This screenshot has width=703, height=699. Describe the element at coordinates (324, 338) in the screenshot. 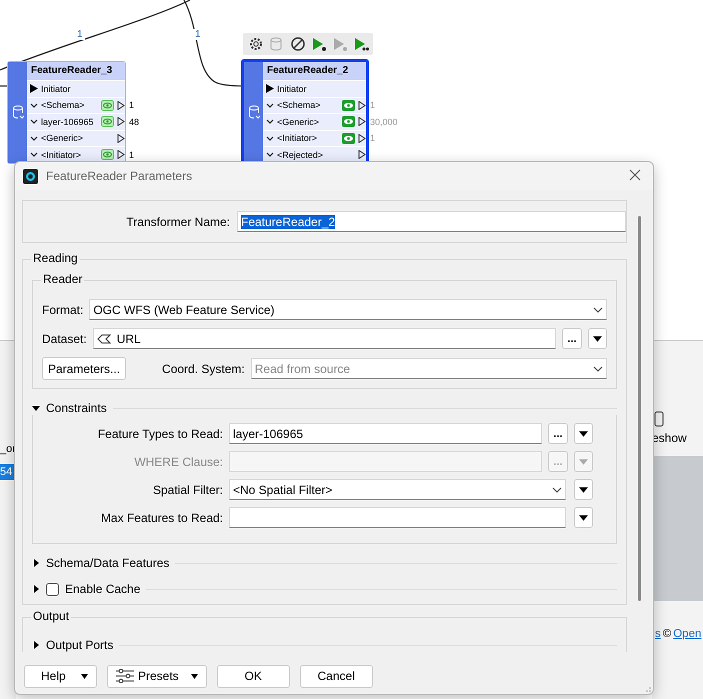

I see `dataset-field: URL` at that location.